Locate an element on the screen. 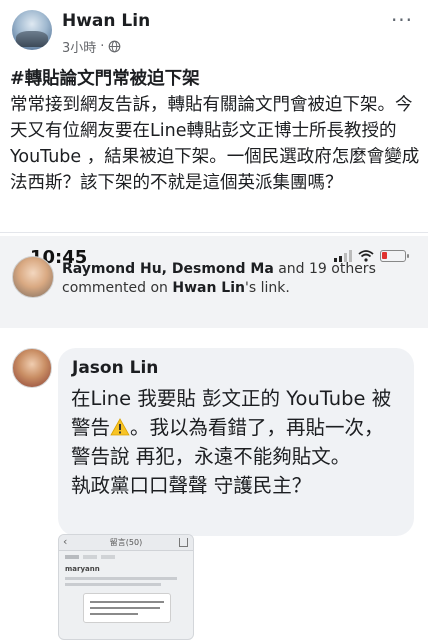 The height and width of the screenshot is (640, 428). notification-line2: commented on Hwan Lin's link. is located at coordinates (176, 288).